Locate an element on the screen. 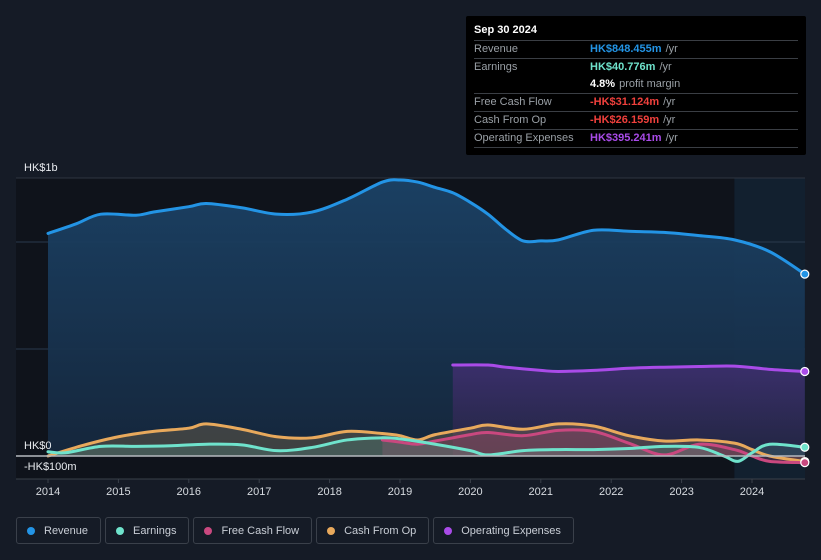 This screenshot has height=560, width=821. legend-item-cash-from-op: Cash From Op is located at coordinates (373, 530).